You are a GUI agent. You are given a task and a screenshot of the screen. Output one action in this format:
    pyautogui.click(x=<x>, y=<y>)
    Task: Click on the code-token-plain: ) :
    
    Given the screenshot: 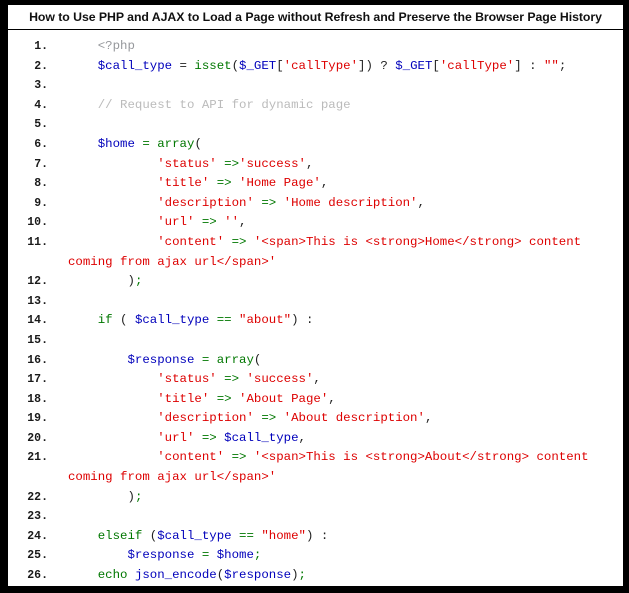 What is the action you would take?
    pyautogui.click(x=302, y=320)
    